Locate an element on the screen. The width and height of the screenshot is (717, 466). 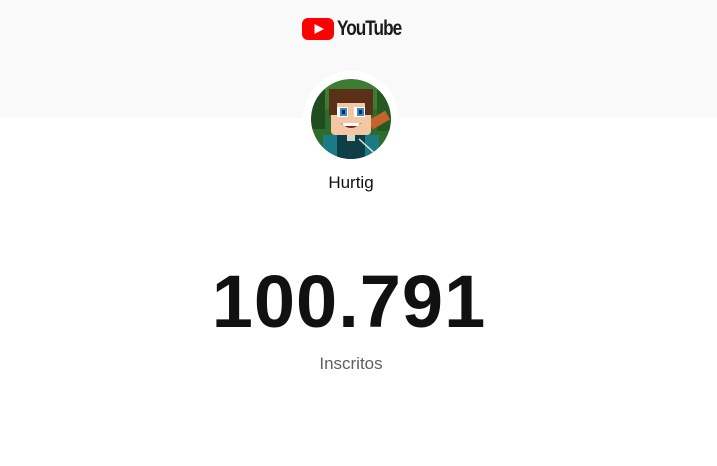
avatar-frame is located at coordinates (351, 119).